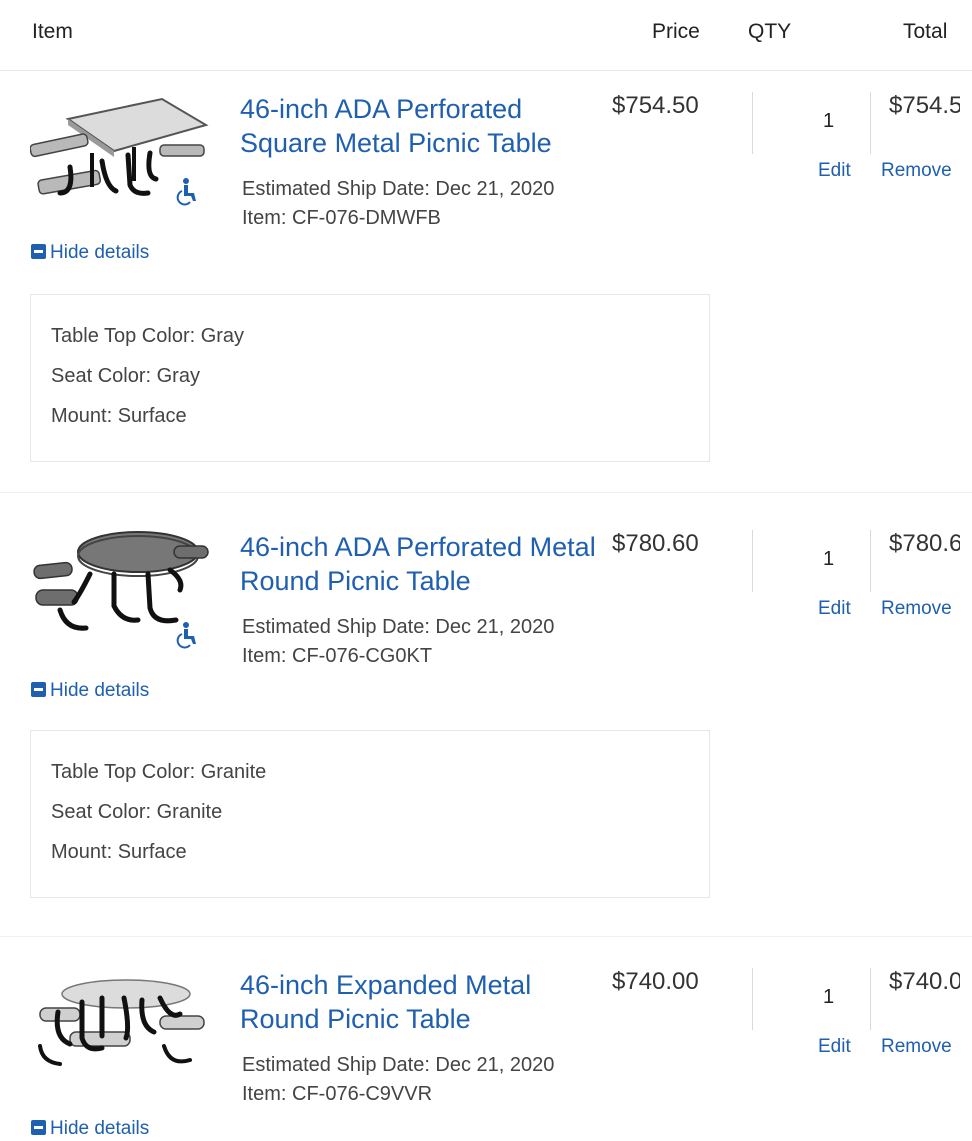 The image size is (972, 1141). I want to click on detail-table-top-color: Table Top Color: Gray, so click(148, 336).